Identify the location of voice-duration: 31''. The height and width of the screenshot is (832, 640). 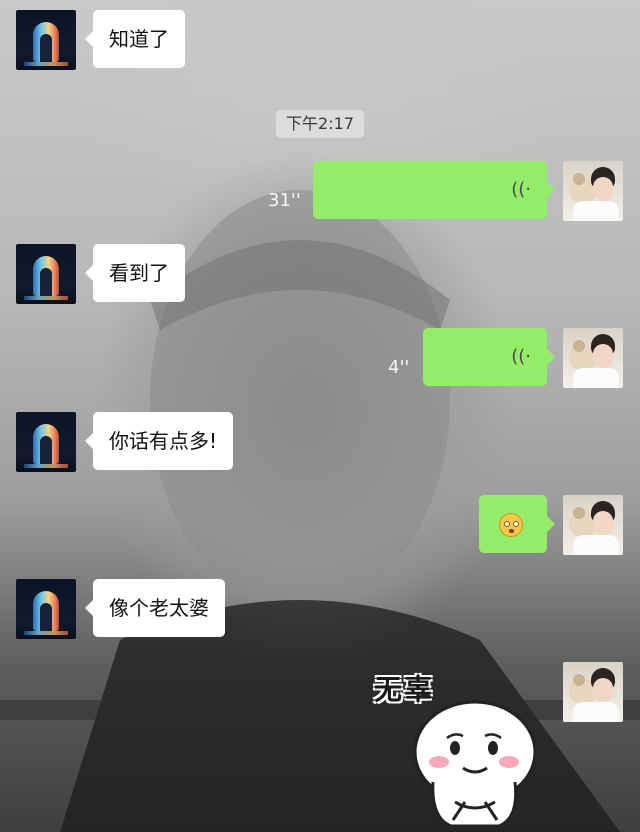
(284, 200).